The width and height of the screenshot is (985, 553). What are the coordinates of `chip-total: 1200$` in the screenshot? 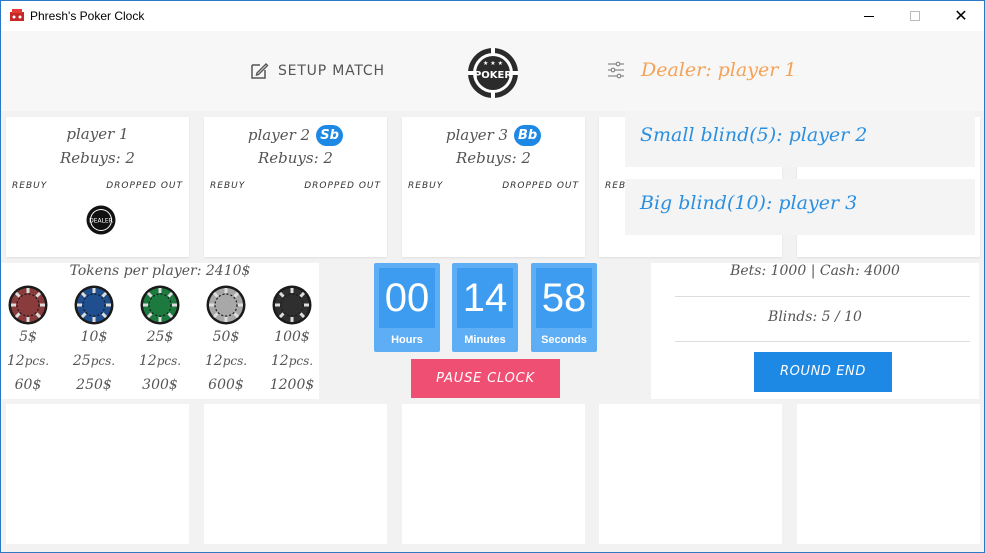 It's located at (292, 385).